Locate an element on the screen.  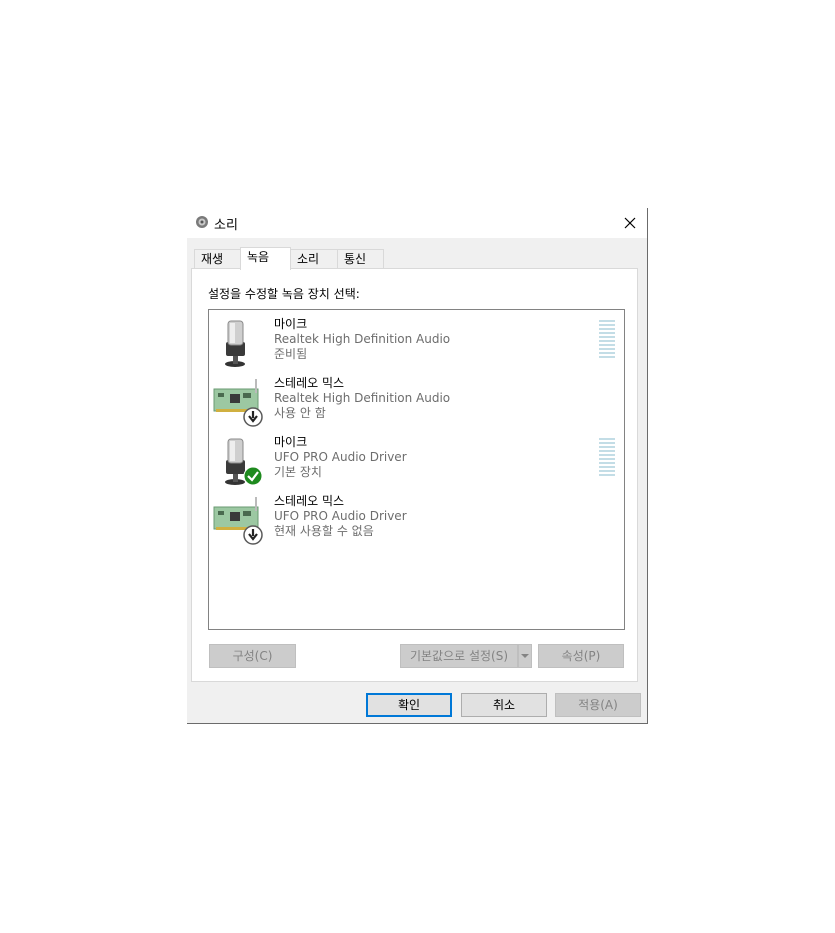
tab-sounds: 소리 is located at coordinates (314, 259).